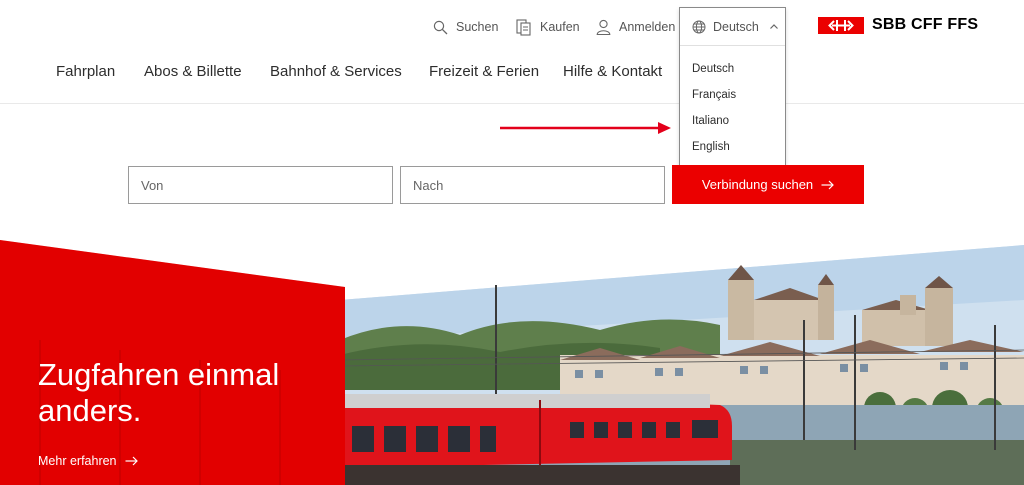 The image size is (1024, 485). Describe the element at coordinates (699, 26) in the screenshot. I see `globe-icon` at that location.